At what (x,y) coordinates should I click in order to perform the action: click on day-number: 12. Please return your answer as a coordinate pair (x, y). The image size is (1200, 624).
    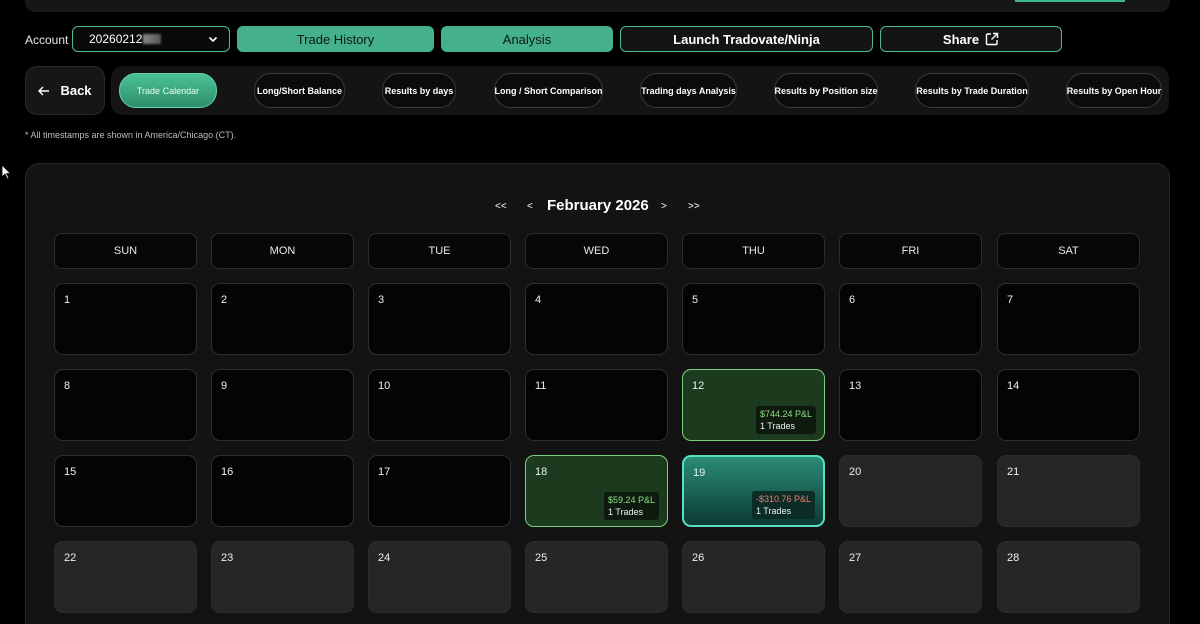
    Looking at the image, I should click on (698, 386).